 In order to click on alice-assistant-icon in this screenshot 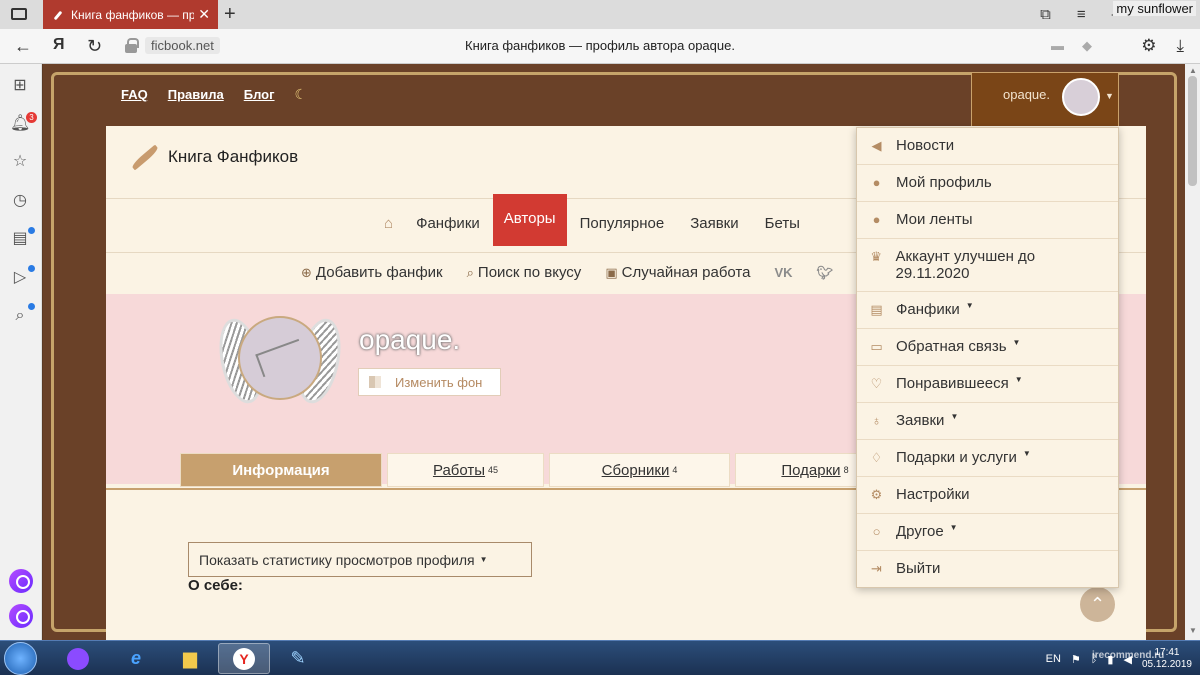, I will do `click(21, 616)`.